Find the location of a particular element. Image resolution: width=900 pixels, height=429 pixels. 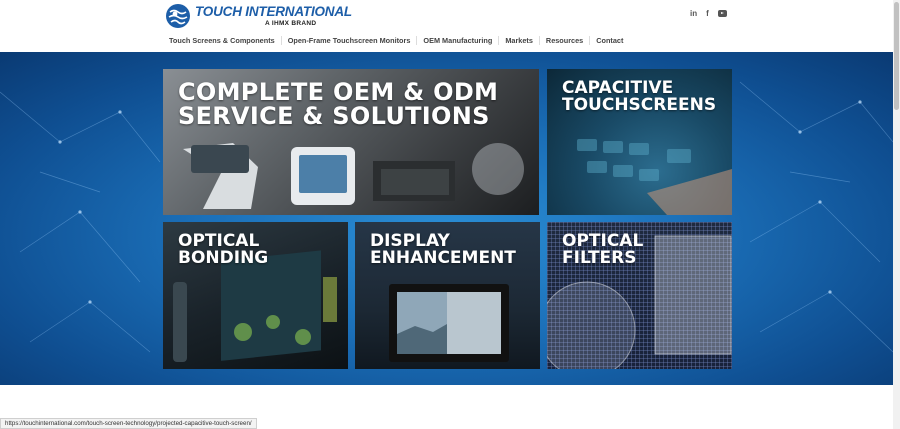

nav-open-frame-monitors: Open-Frame Touchscreen Monitors is located at coordinates (350, 40).